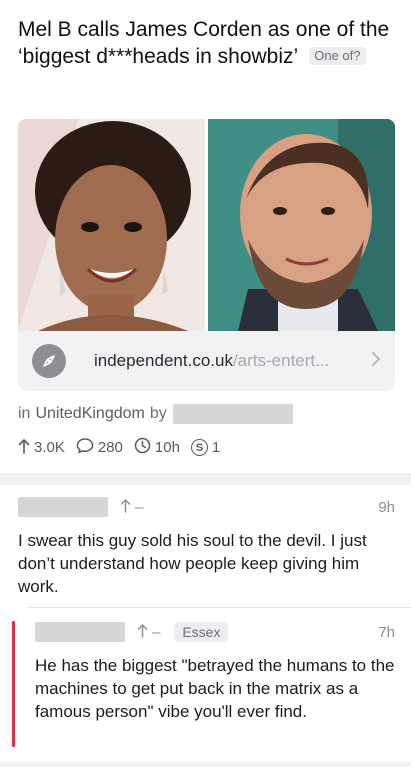 This screenshot has height=767, width=411. Describe the element at coordinates (167, 447) in the screenshot. I see `post-age: 10h` at that location.